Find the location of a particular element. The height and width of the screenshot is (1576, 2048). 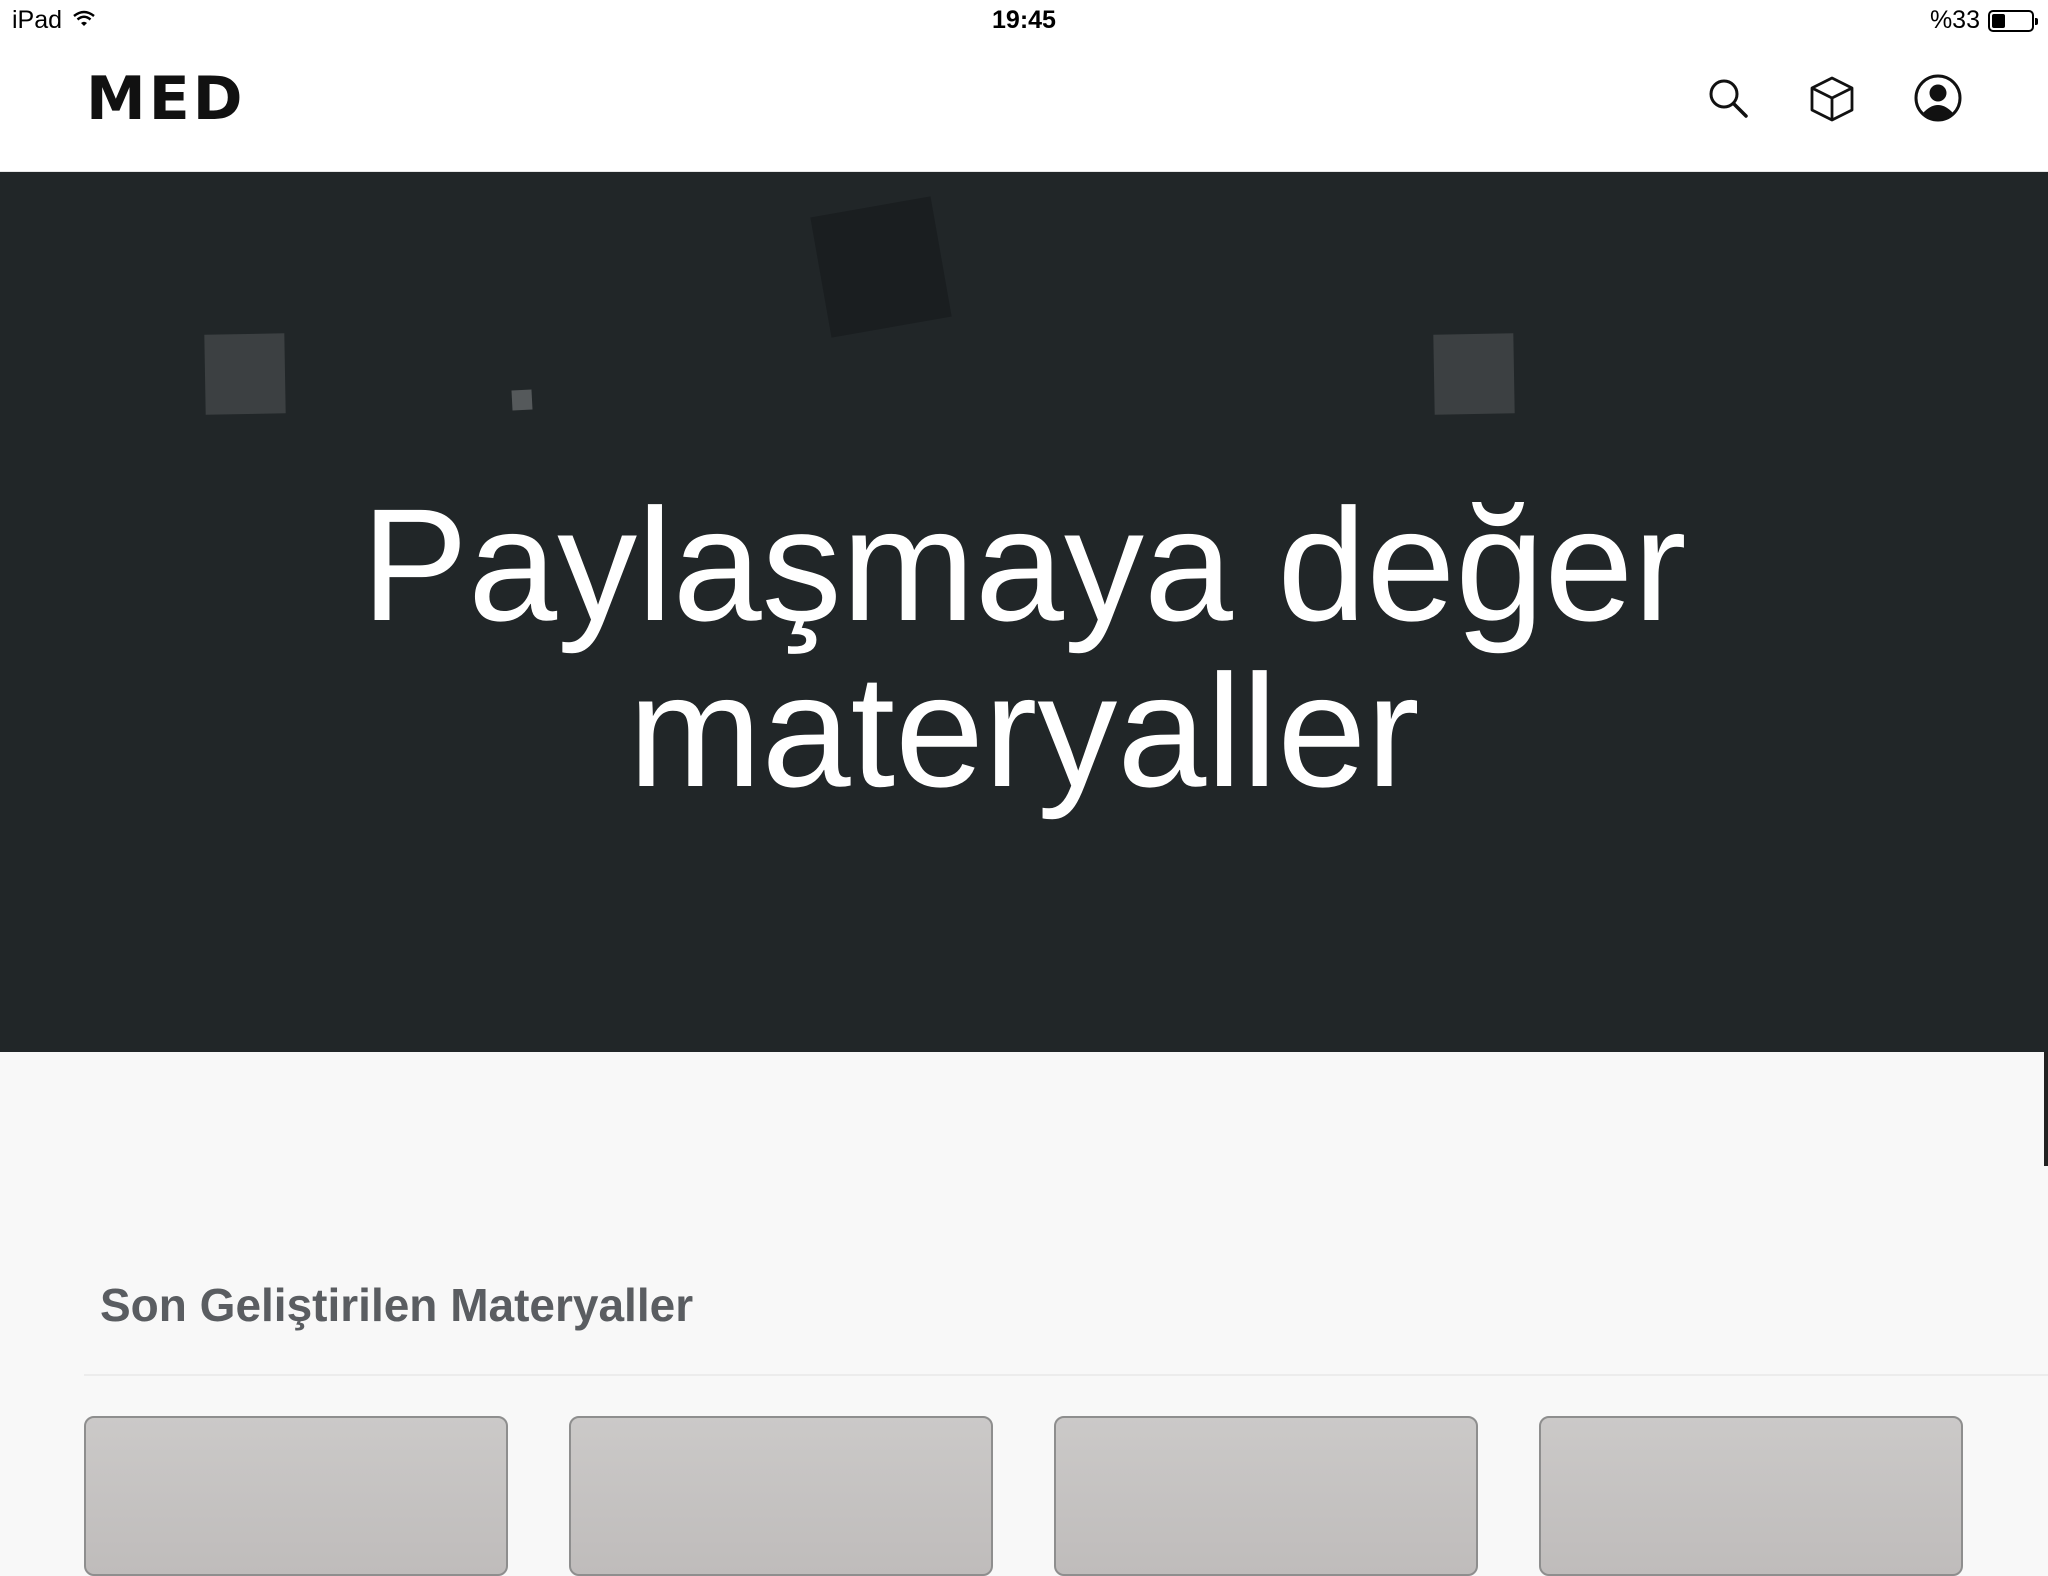

search-icon is located at coordinates (1728, 98).